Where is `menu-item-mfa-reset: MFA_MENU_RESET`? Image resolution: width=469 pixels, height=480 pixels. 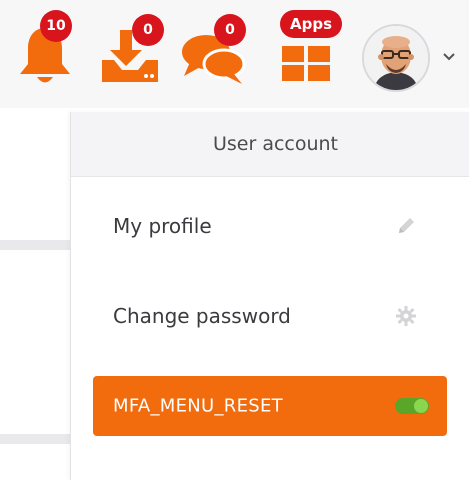
menu-item-mfa-reset: MFA_MENU_RESET is located at coordinates (270, 406).